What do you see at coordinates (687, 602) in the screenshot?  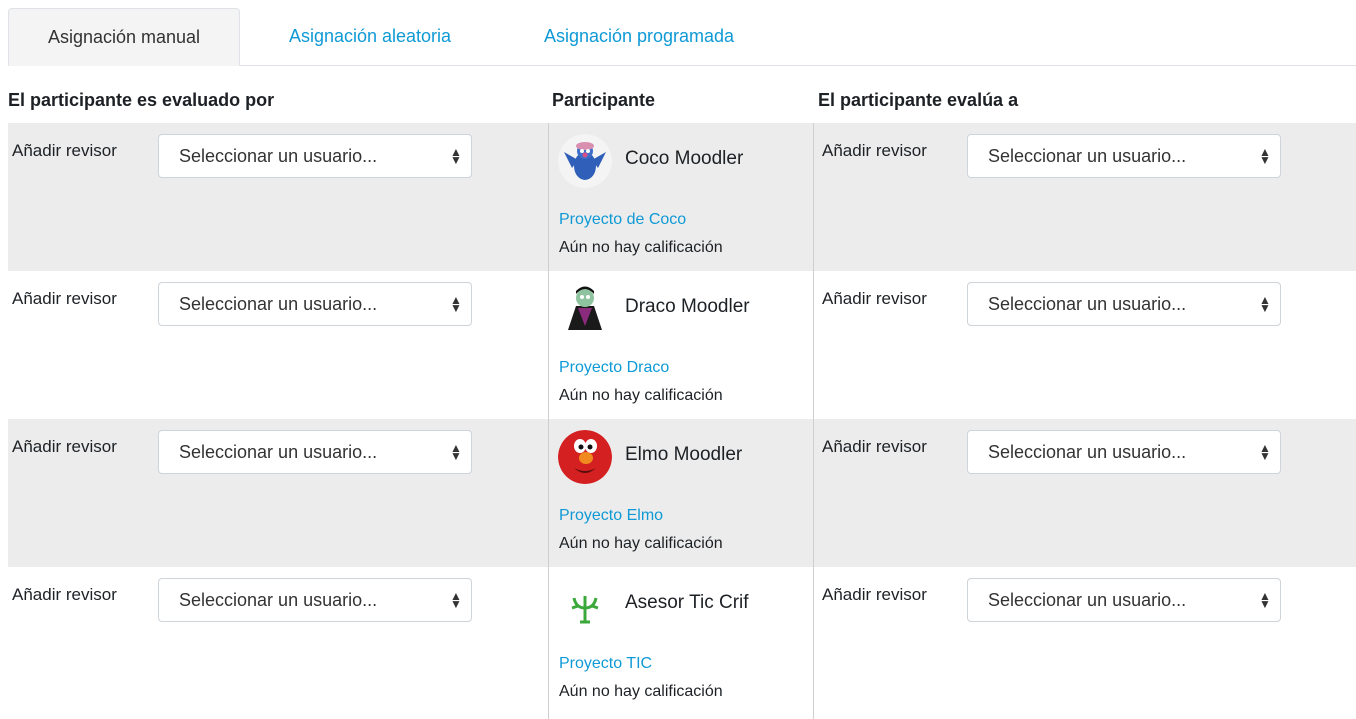 I see `participant-name: Asesor Tic Crif` at bounding box center [687, 602].